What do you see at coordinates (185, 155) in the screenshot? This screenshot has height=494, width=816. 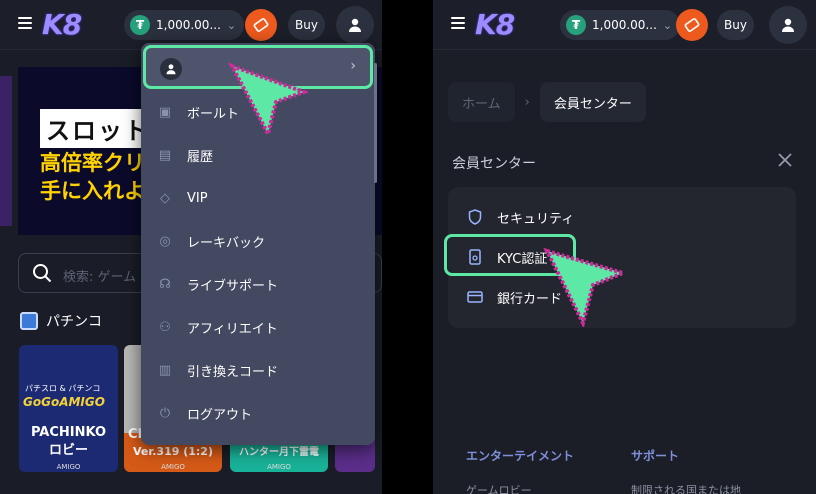 I see `menu-item-history: ▤ 履歴` at bounding box center [185, 155].